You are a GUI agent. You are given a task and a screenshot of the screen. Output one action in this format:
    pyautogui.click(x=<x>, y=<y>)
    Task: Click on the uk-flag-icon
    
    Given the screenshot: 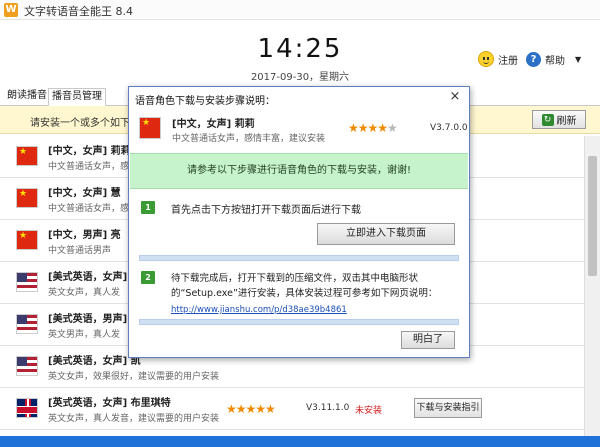 What is the action you would take?
    pyautogui.click(x=27, y=408)
    